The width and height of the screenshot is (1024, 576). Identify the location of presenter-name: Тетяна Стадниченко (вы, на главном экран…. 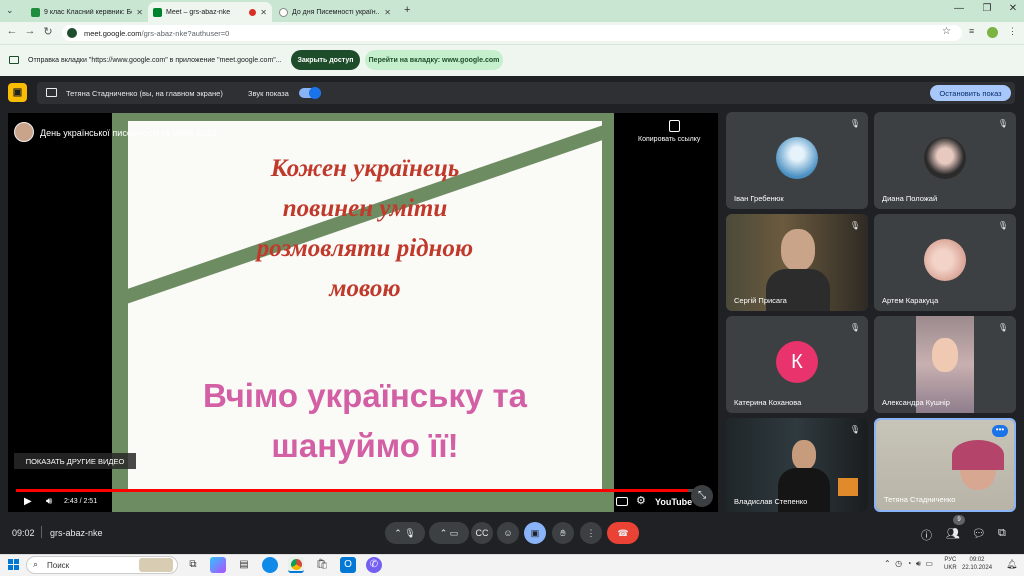
(144, 93).